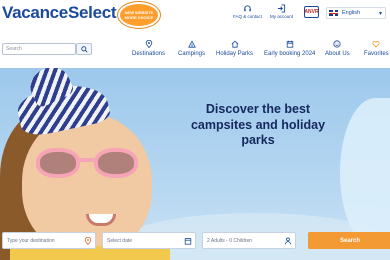 The width and height of the screenshot is (390, 260). I want to click on nav-early-booking-label: Early booking 2024, so click(290, 54).